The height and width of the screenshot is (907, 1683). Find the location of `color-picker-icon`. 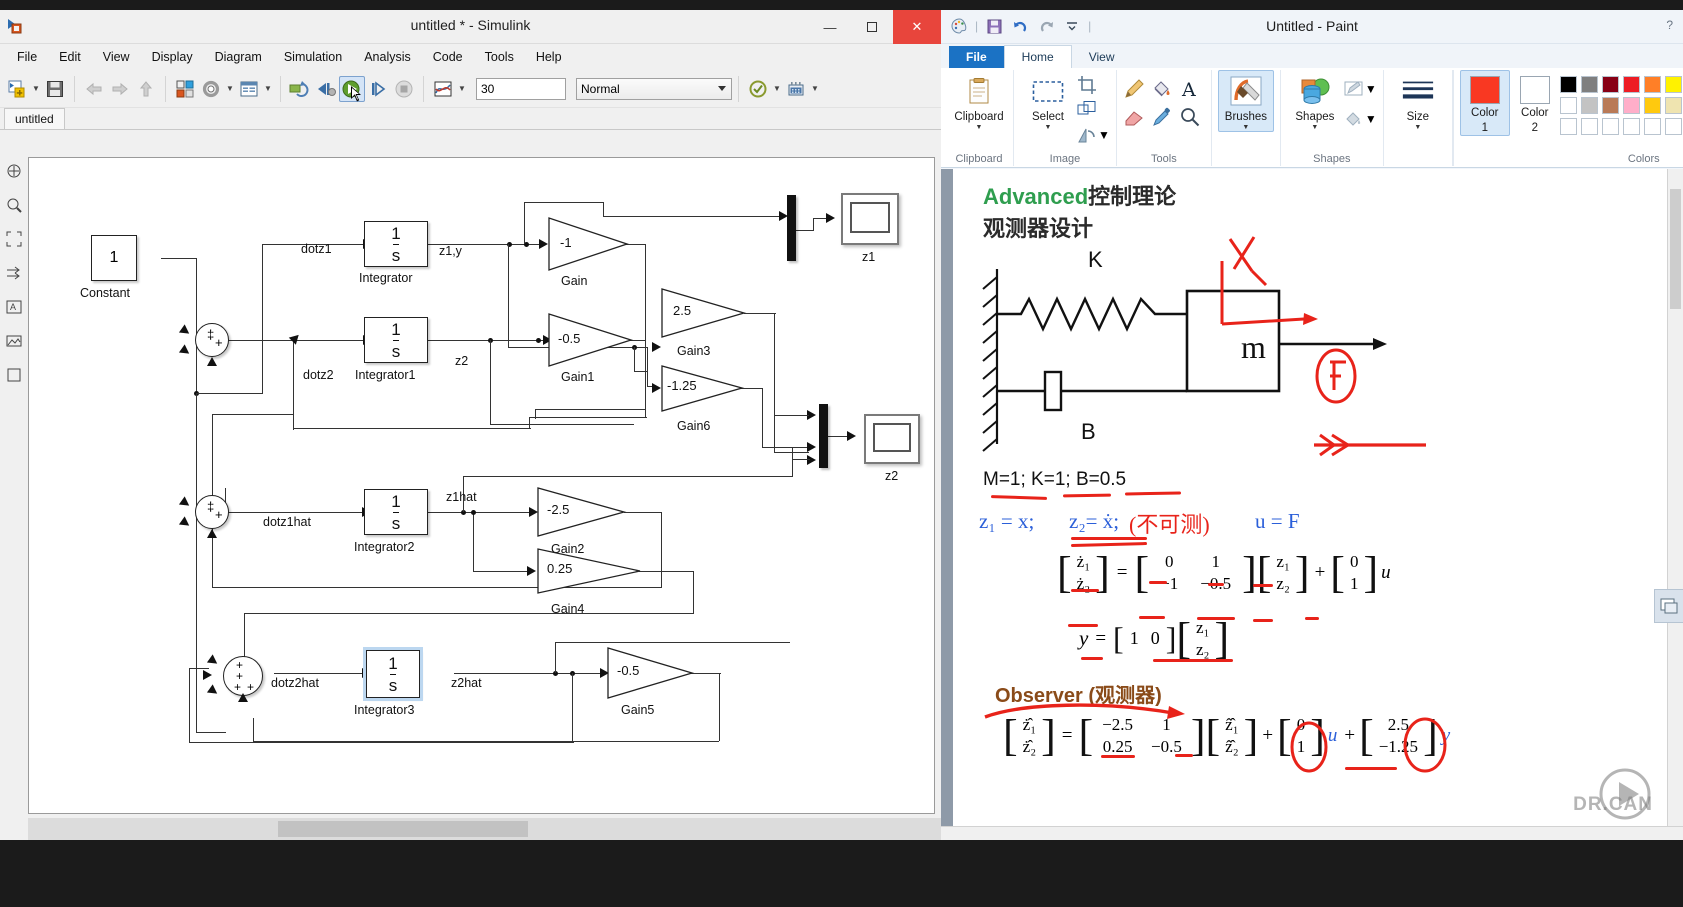

color-picker-icon is located at coordinates (1162, 117).